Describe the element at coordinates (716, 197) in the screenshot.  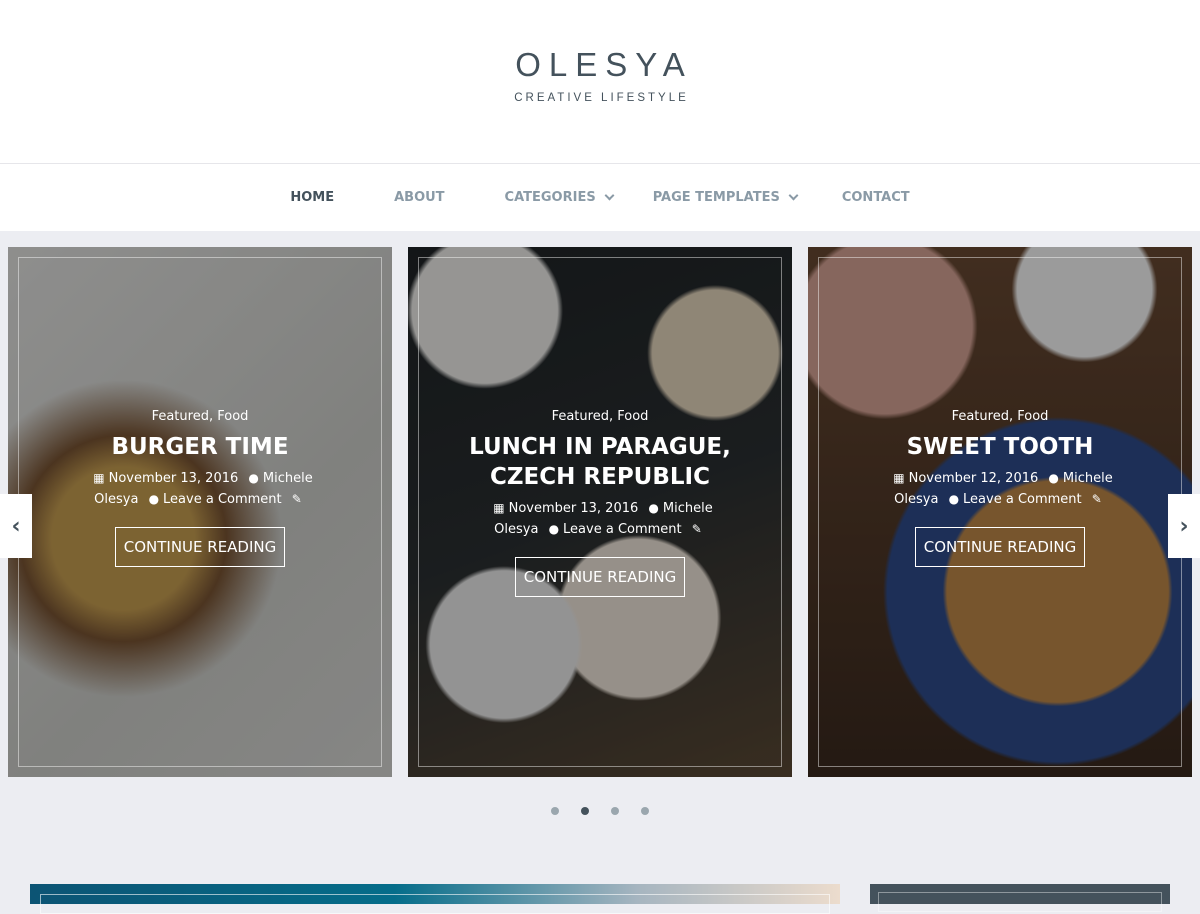
I see `nav-label: PAGE TEMPLATES` at that location.